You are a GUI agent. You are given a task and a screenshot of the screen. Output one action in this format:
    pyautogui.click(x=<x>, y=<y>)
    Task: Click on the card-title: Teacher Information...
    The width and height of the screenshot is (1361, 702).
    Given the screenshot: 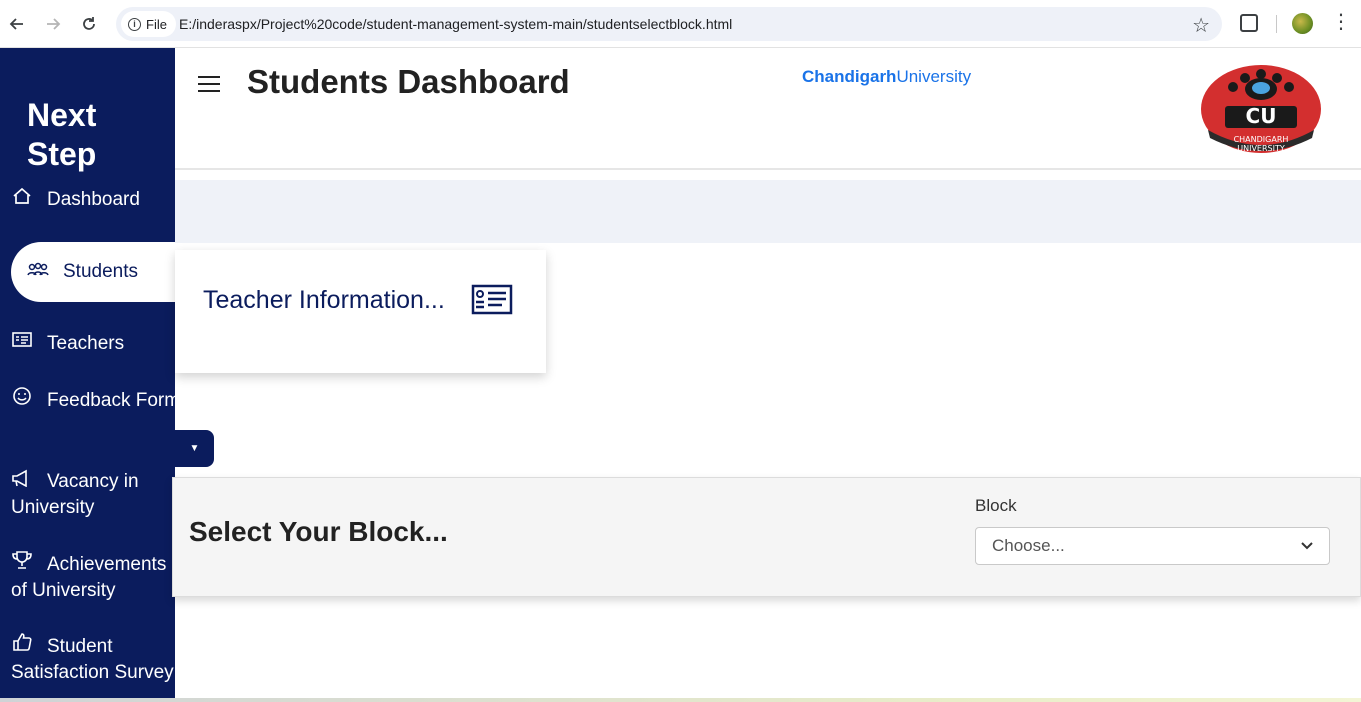 What is the action you would take?
    pyautogui.click(x=324, y=300)
    